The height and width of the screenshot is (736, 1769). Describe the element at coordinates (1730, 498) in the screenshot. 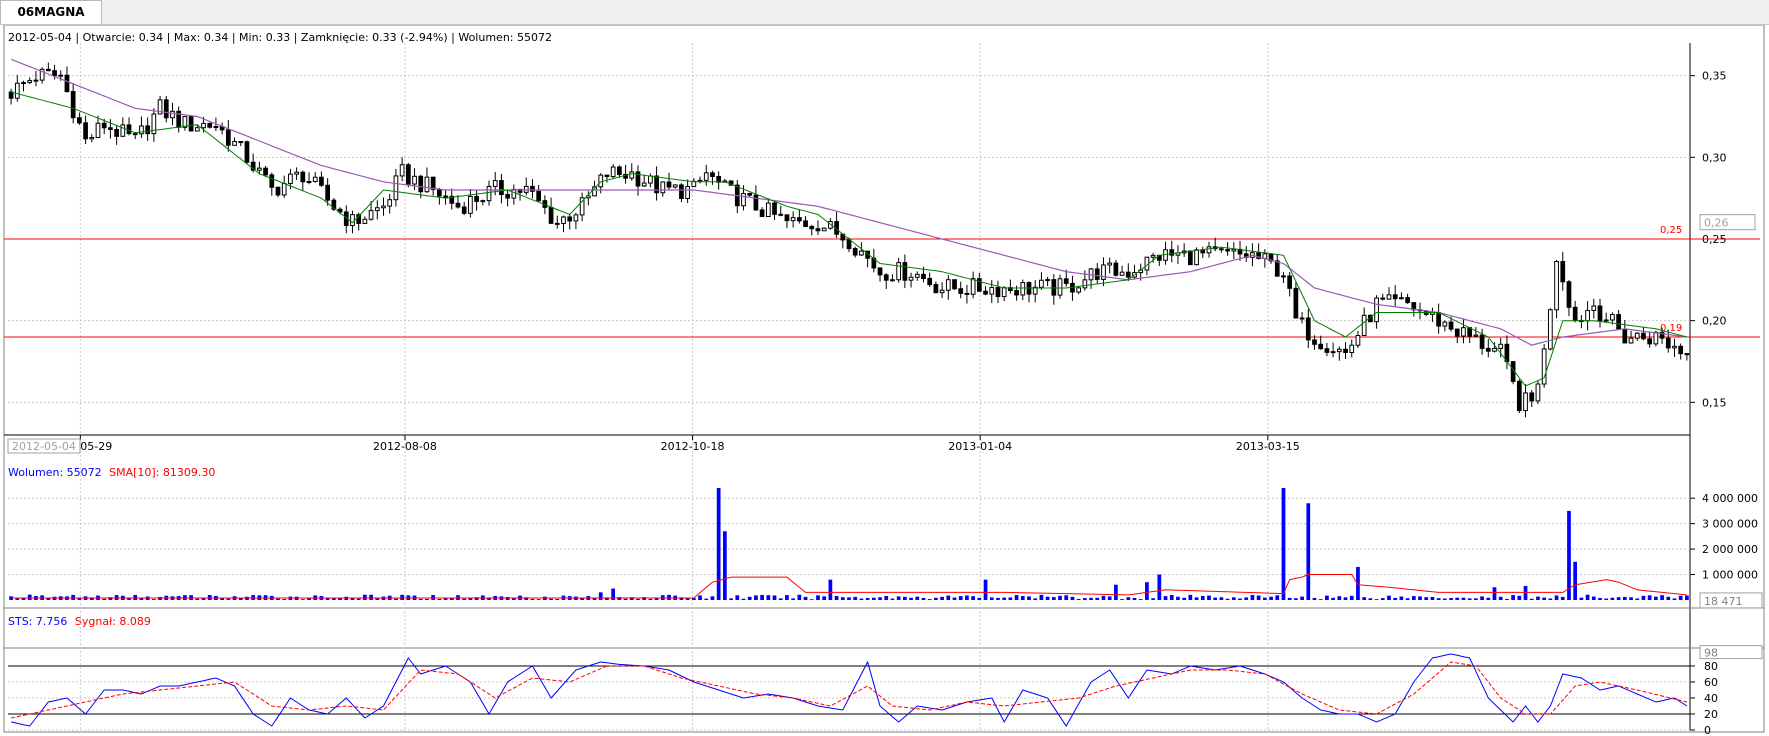

I see `volume-tick-label: 4 000 000` at that location.